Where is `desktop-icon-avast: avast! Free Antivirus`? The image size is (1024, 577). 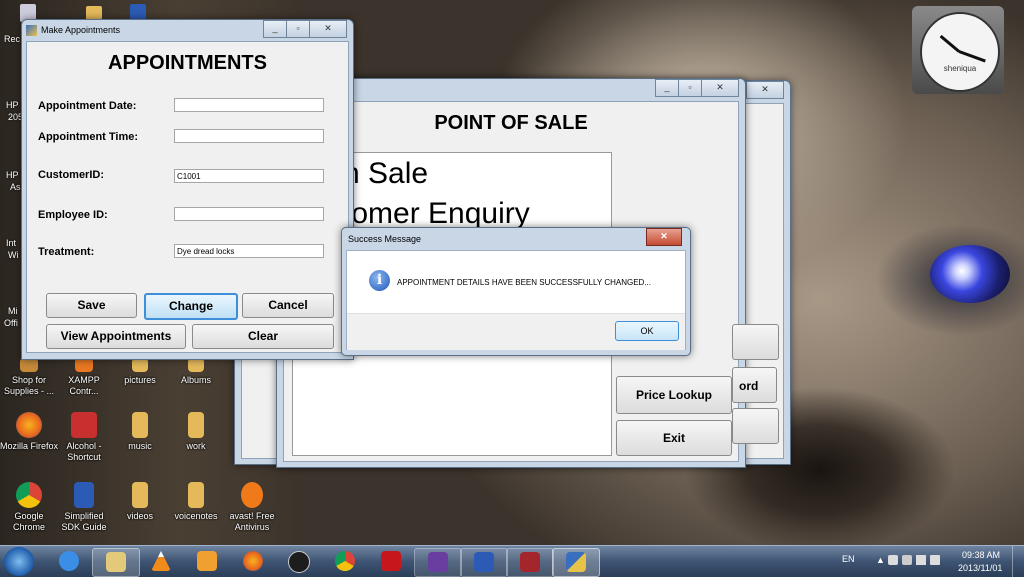
desktop-icon-avast: avast! Free Antivirus is located at coordinates (252, 507).